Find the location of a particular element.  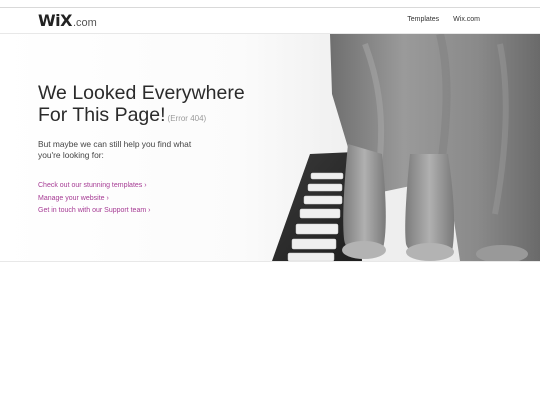

support-link: Get in touch with our Support team › is located at coordinates (94, 211).